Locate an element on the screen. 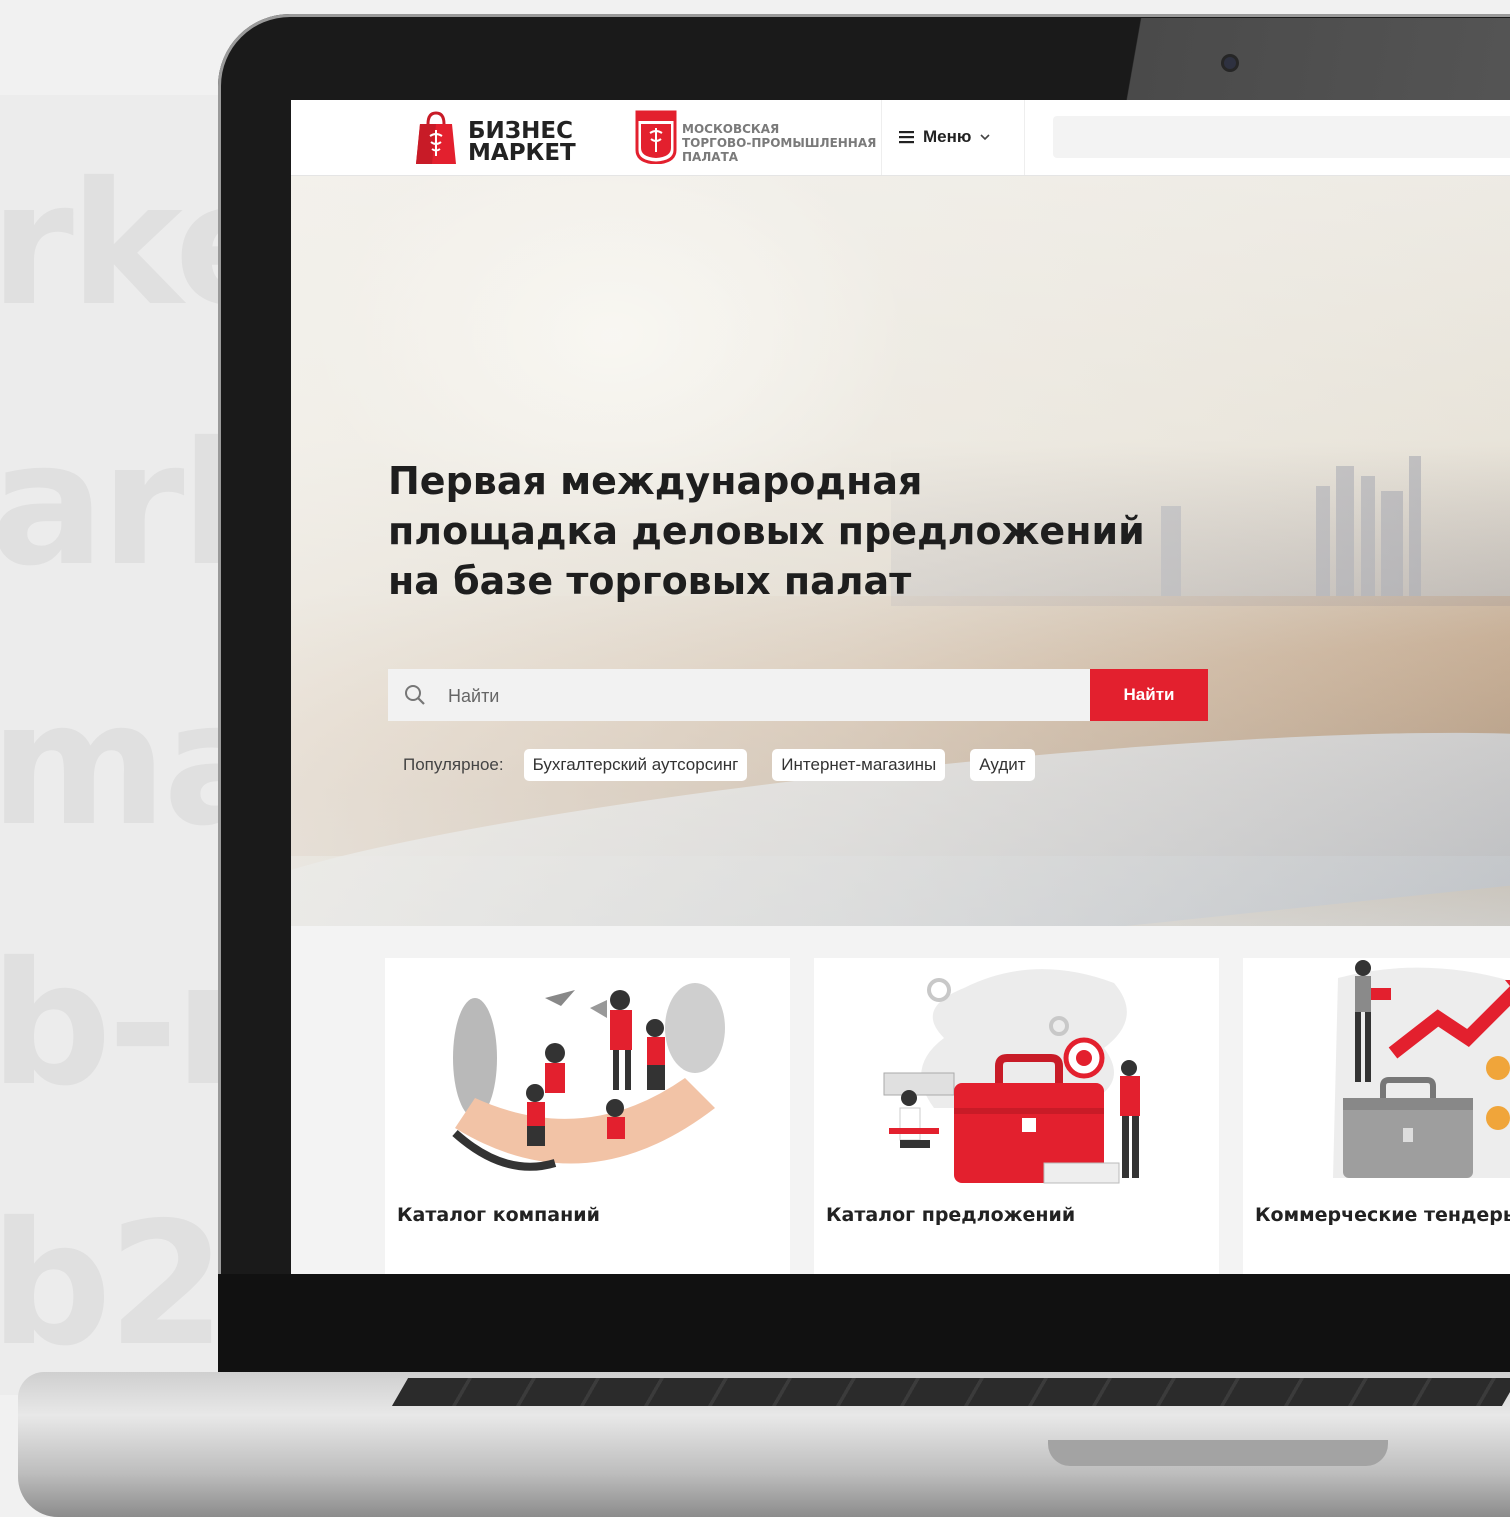  card-title: Каталог компаний is located at coordinates (498, 1215).